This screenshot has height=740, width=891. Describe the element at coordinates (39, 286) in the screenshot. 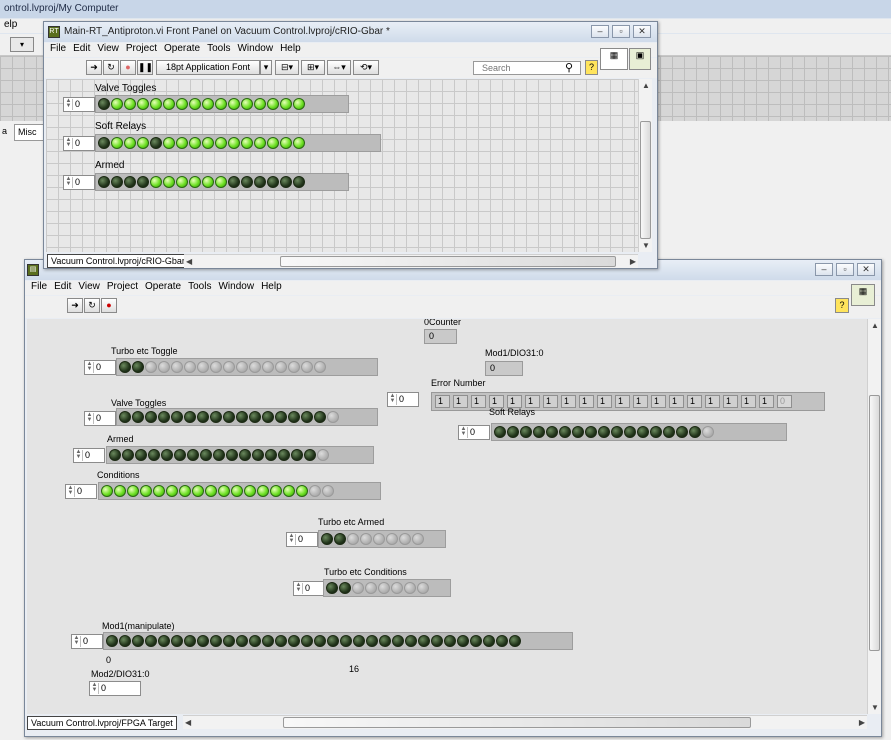

I see `menu-file: File` at that location.